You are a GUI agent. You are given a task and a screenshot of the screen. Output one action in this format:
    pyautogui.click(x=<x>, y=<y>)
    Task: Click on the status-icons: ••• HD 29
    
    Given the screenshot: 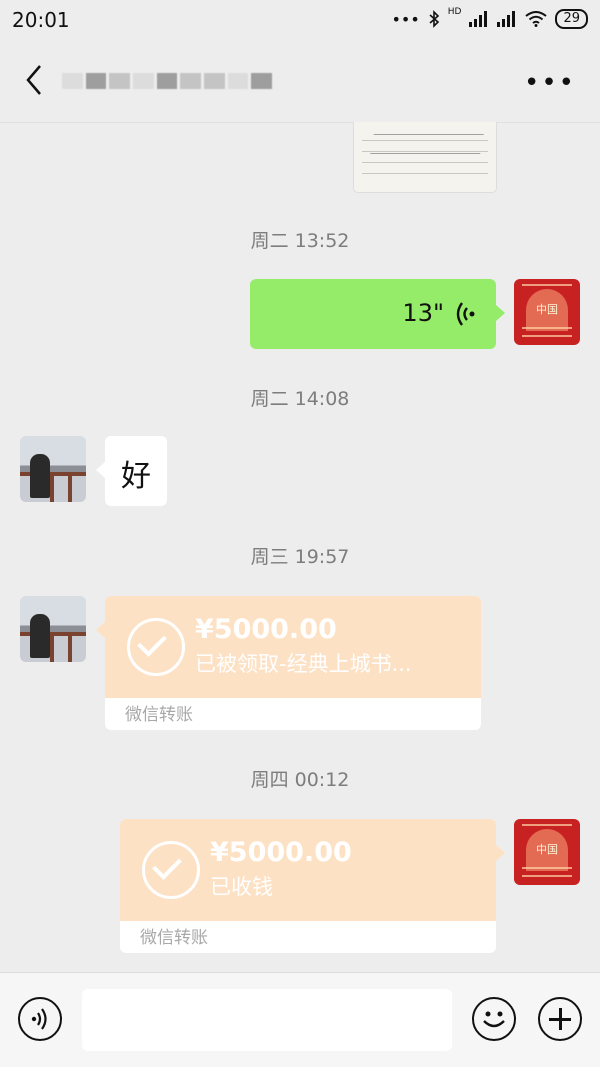 What is the action you would take?
    pyautogui.click(x=489, y=18)
    